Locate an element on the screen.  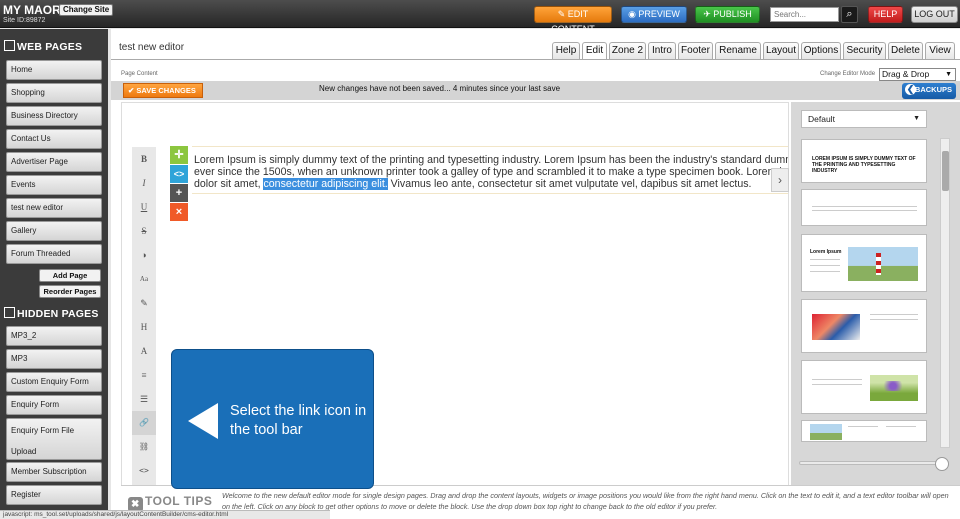
thumbnail-title: Lorem Ipsum is located at coordinates (826, 252).